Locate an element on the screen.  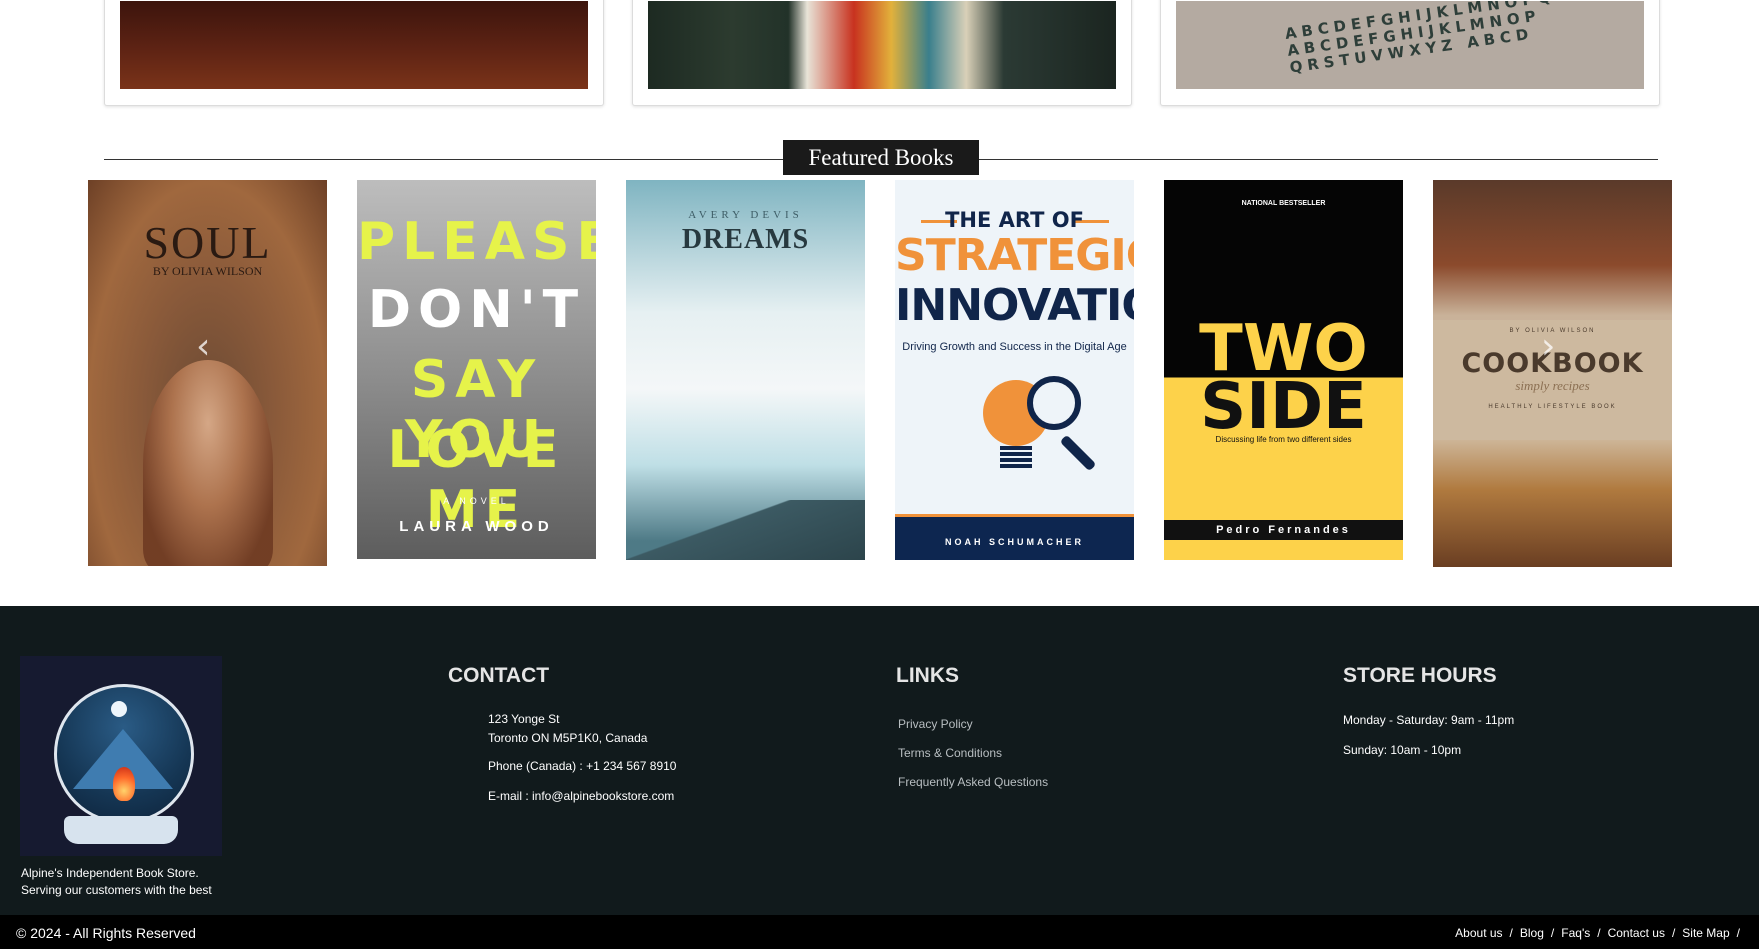
book-tag: A NOVEL is located at coordinates (476, 501).